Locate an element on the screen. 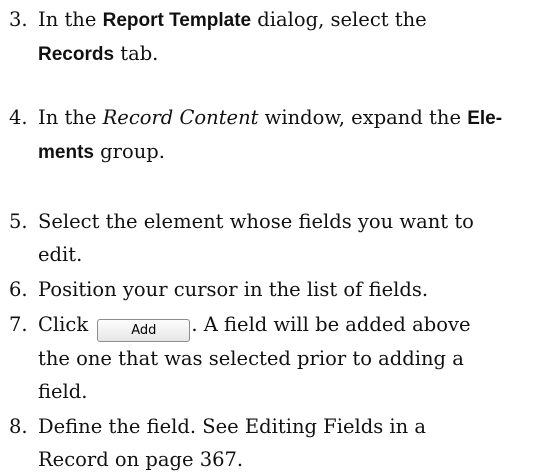 Image resolution: width=548 pixels, height=476 pixels. step-number: 3. is located at coordinates (18, 19).